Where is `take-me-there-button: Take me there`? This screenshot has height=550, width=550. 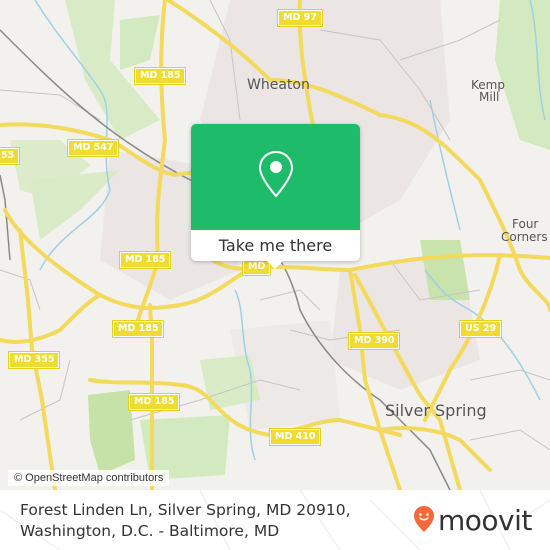
take-me-there-button: Take me there is located at coordinates (275, 245).